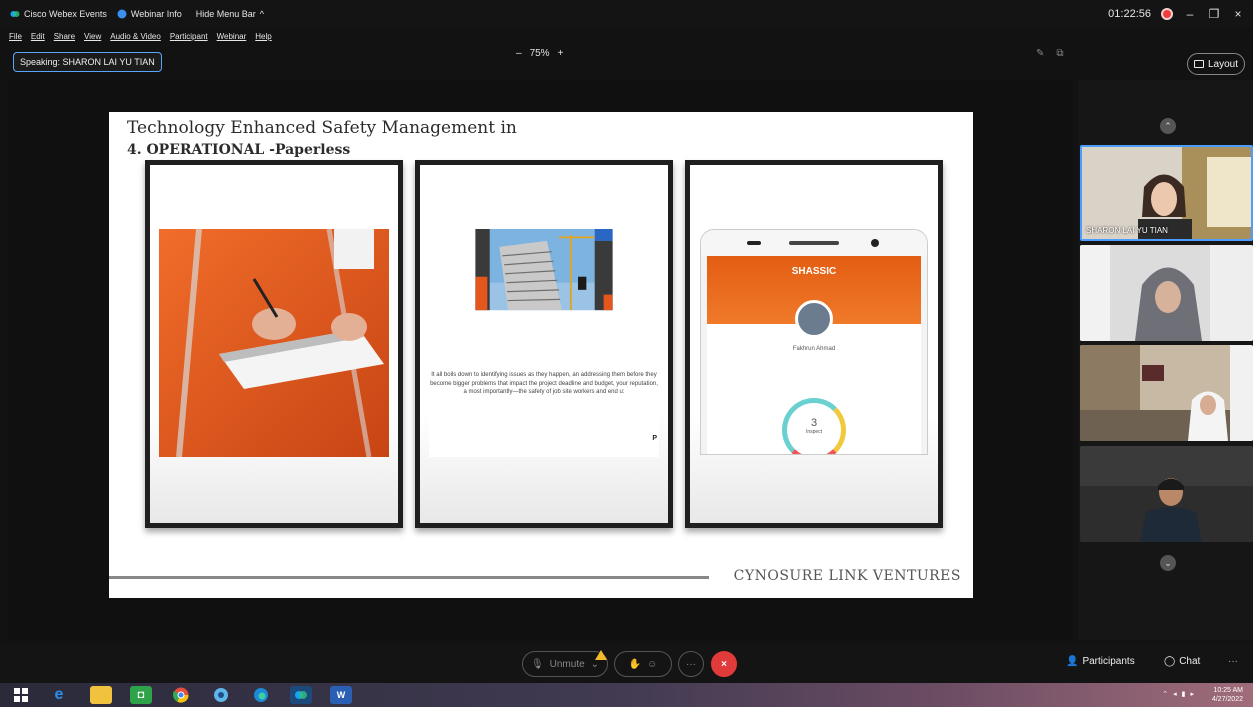 Image resolution: width=1253 pixels, height=707 pixels. What do you see at coordinates (519, 53) in the screenshot?
I see `zoom-out-button: –` at bounding box center [519, 53].